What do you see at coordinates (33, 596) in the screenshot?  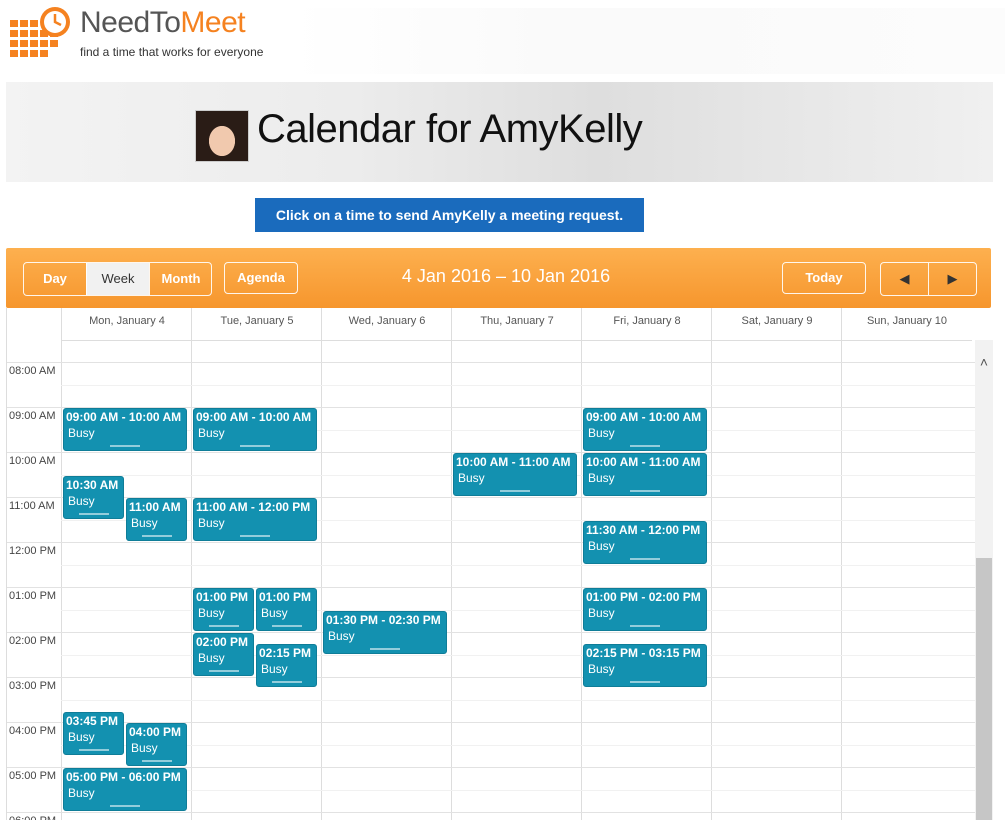 I see `time-label: 01:00 PM` at bounding box center [33, 596].